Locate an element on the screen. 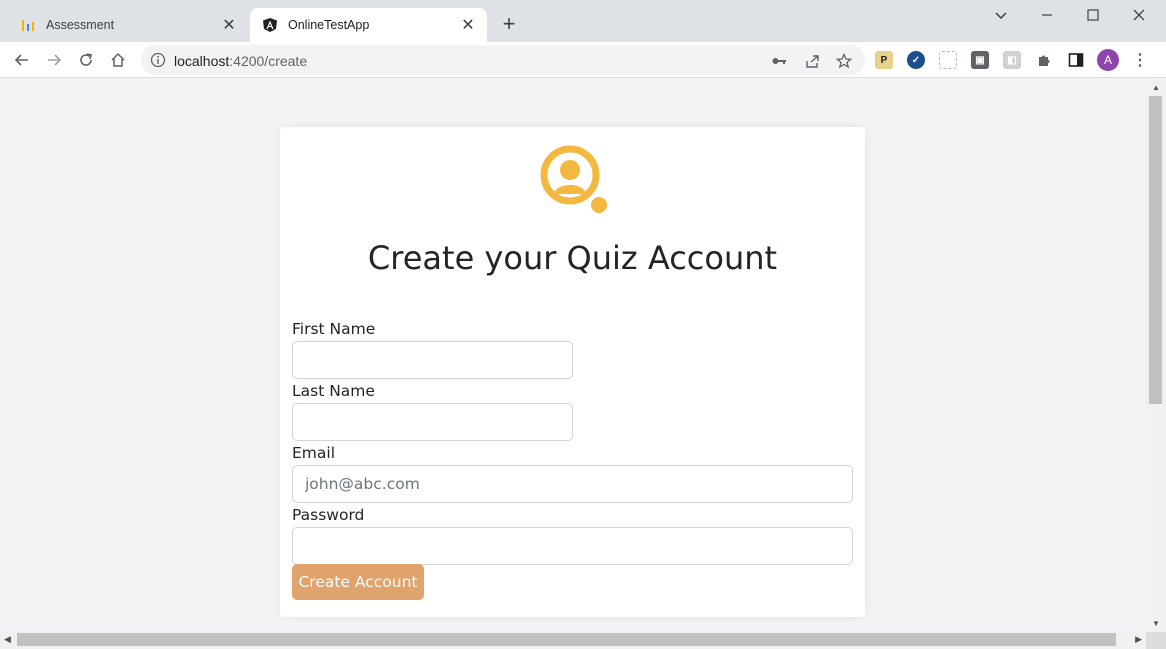 Image resolution: width=1166 pixels, height=649 pixels. home-icon is located at coordinates (118, 60).